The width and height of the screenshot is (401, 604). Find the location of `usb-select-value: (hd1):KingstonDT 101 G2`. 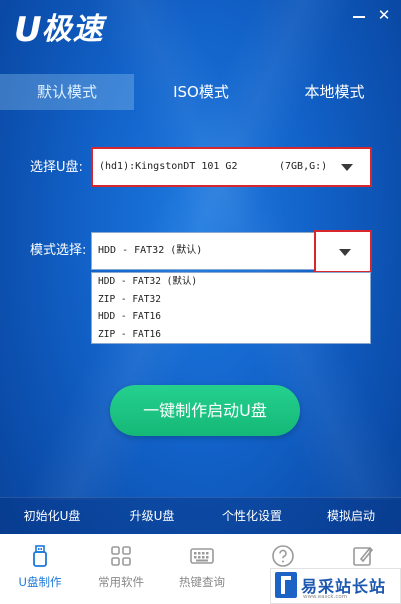

usb-select-value: (hd1):KingstonDT 101 G2 is located at coordinates (168, 166).